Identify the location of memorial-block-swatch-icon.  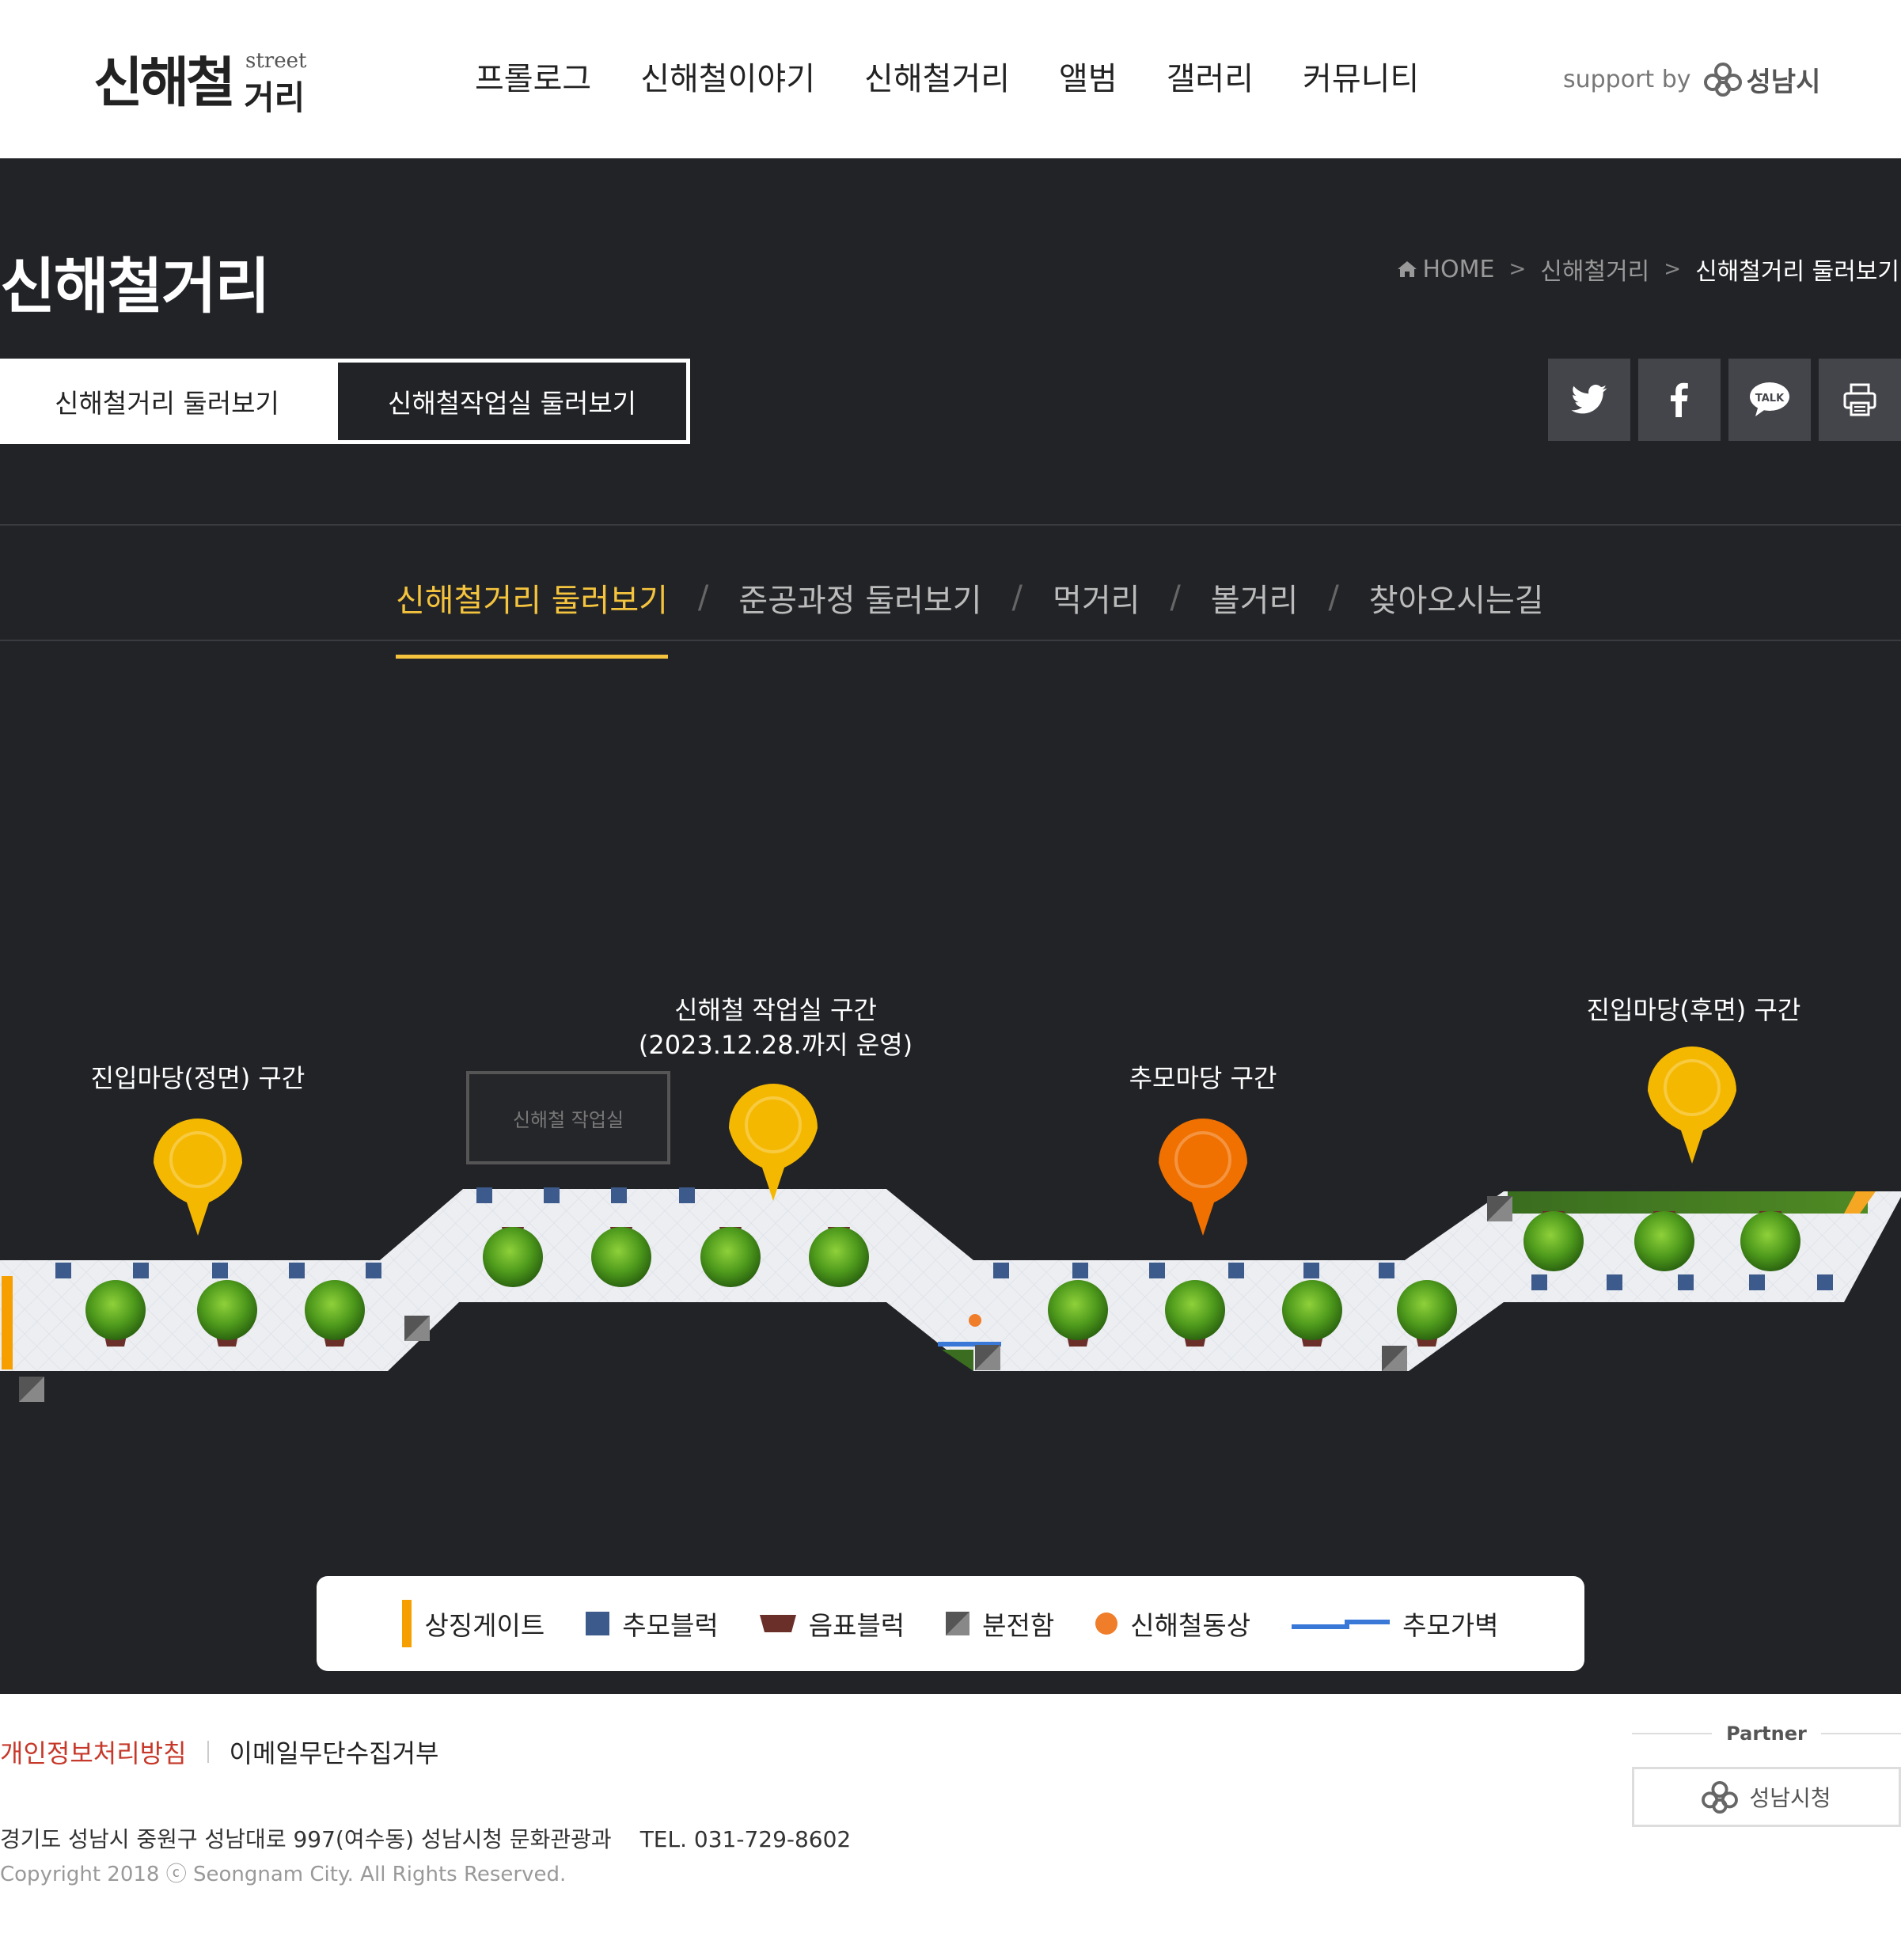
(598, 1623).